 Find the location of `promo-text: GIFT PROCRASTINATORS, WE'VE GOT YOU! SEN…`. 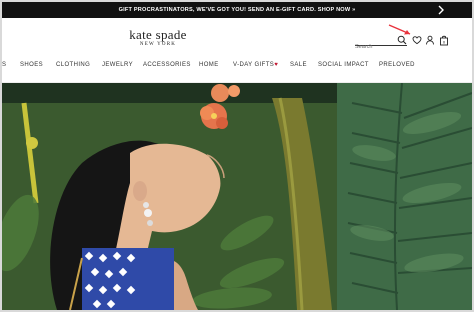

promo-text: GIFT PROCRASTINATORS, WE'VE GOT YOU! SEN… is located at coordinates (237, 10).